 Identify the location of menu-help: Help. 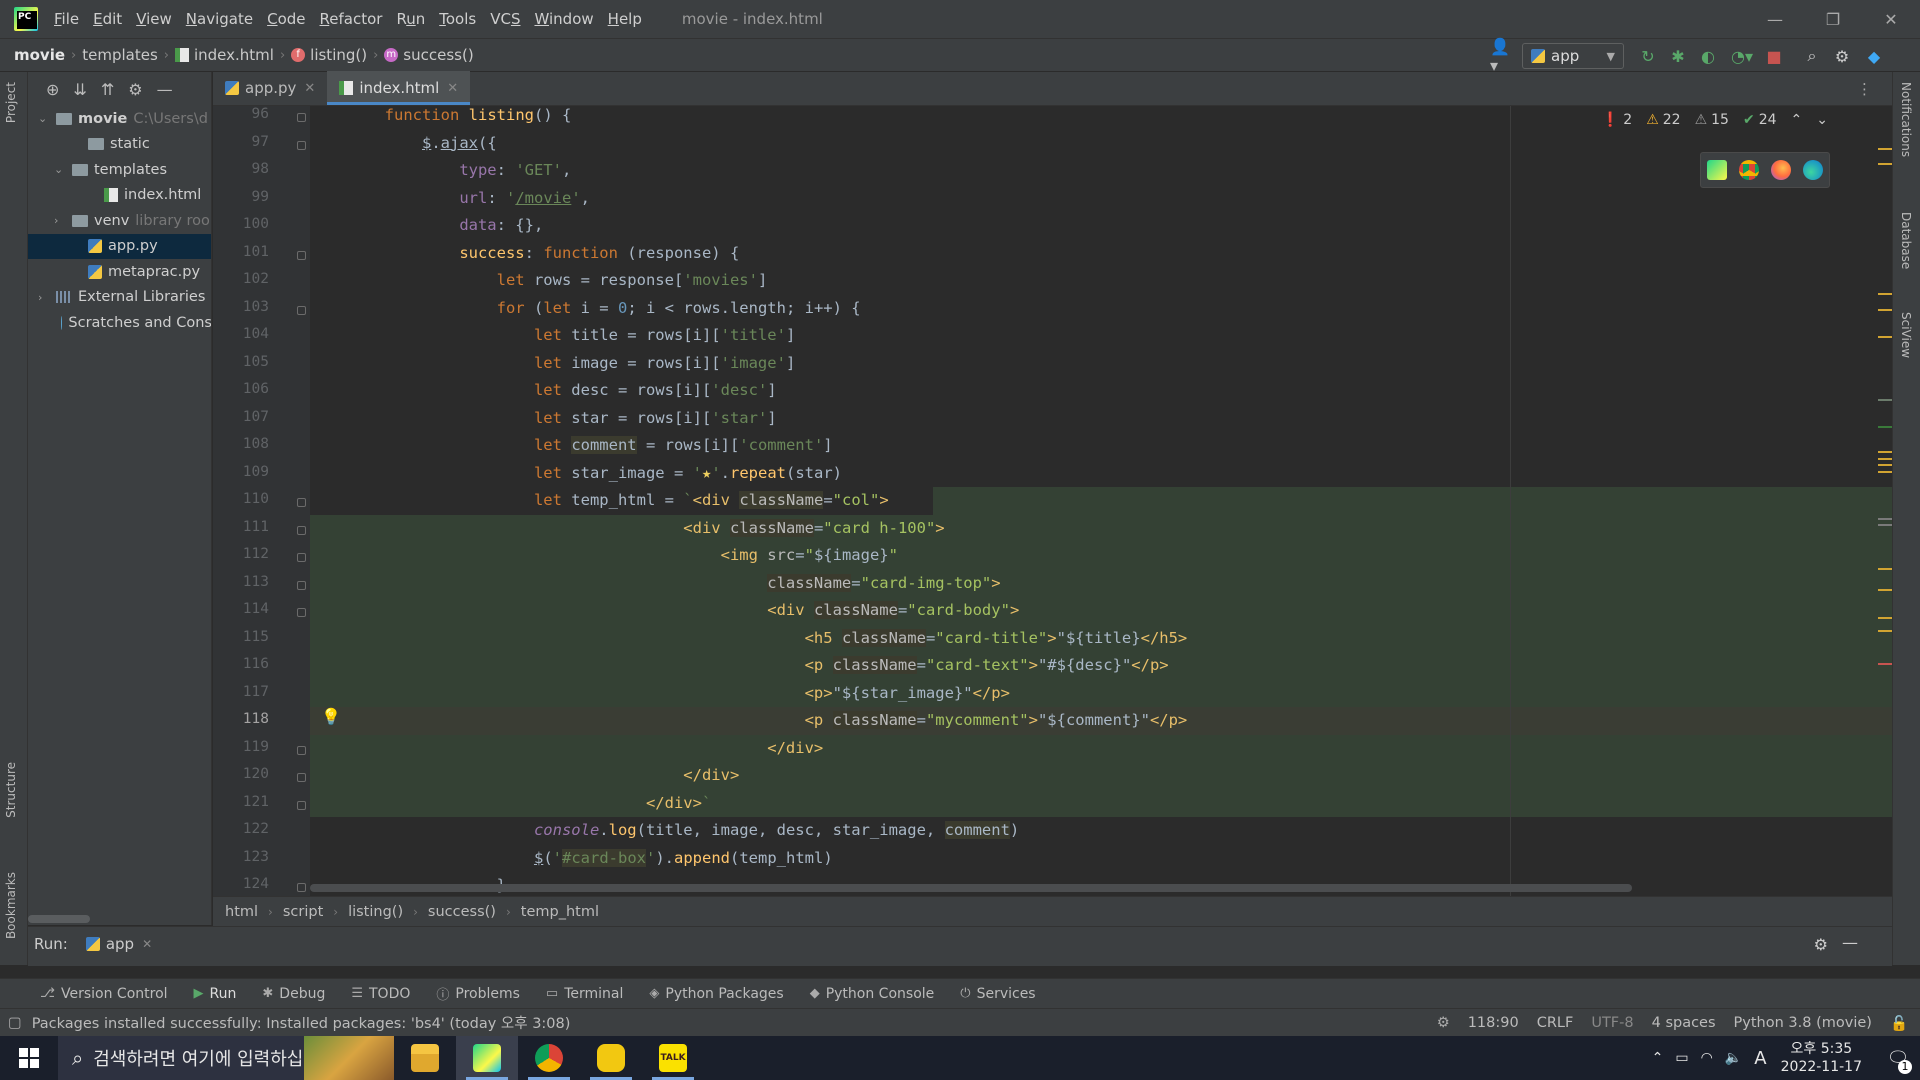
(625, 19).